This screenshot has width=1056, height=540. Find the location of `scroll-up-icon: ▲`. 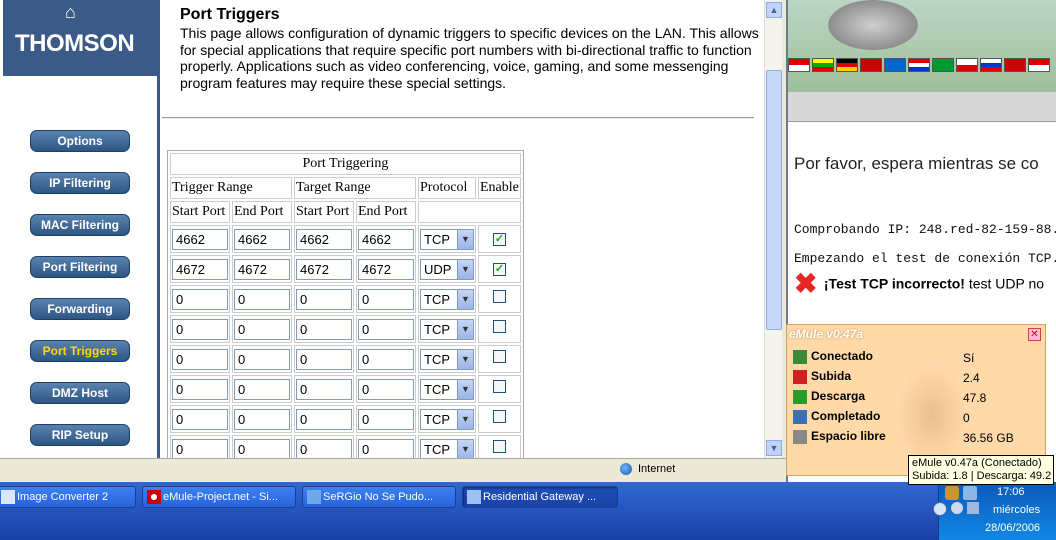

scroll-up-icon: ▲ is located at coordinates (774, 10).